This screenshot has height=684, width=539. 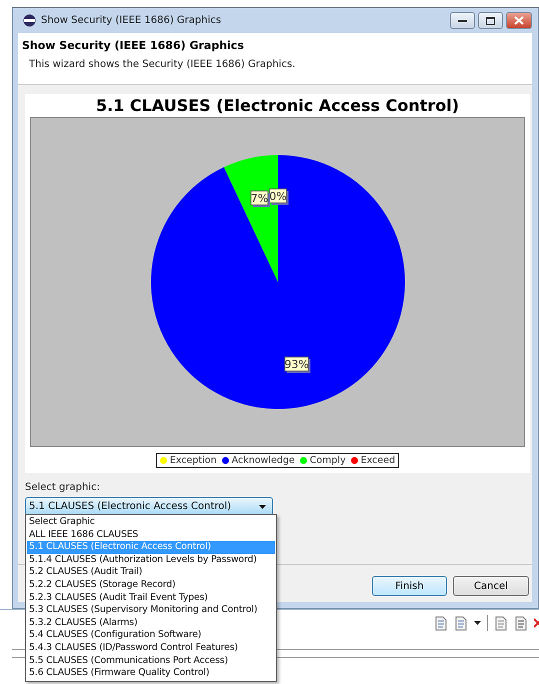 What do you see at coordinates (151, 535) in the screenshot?
I see `dropdown-option: ALL IEEE 1686 CLAUSES` at bounding box center [151, 535].